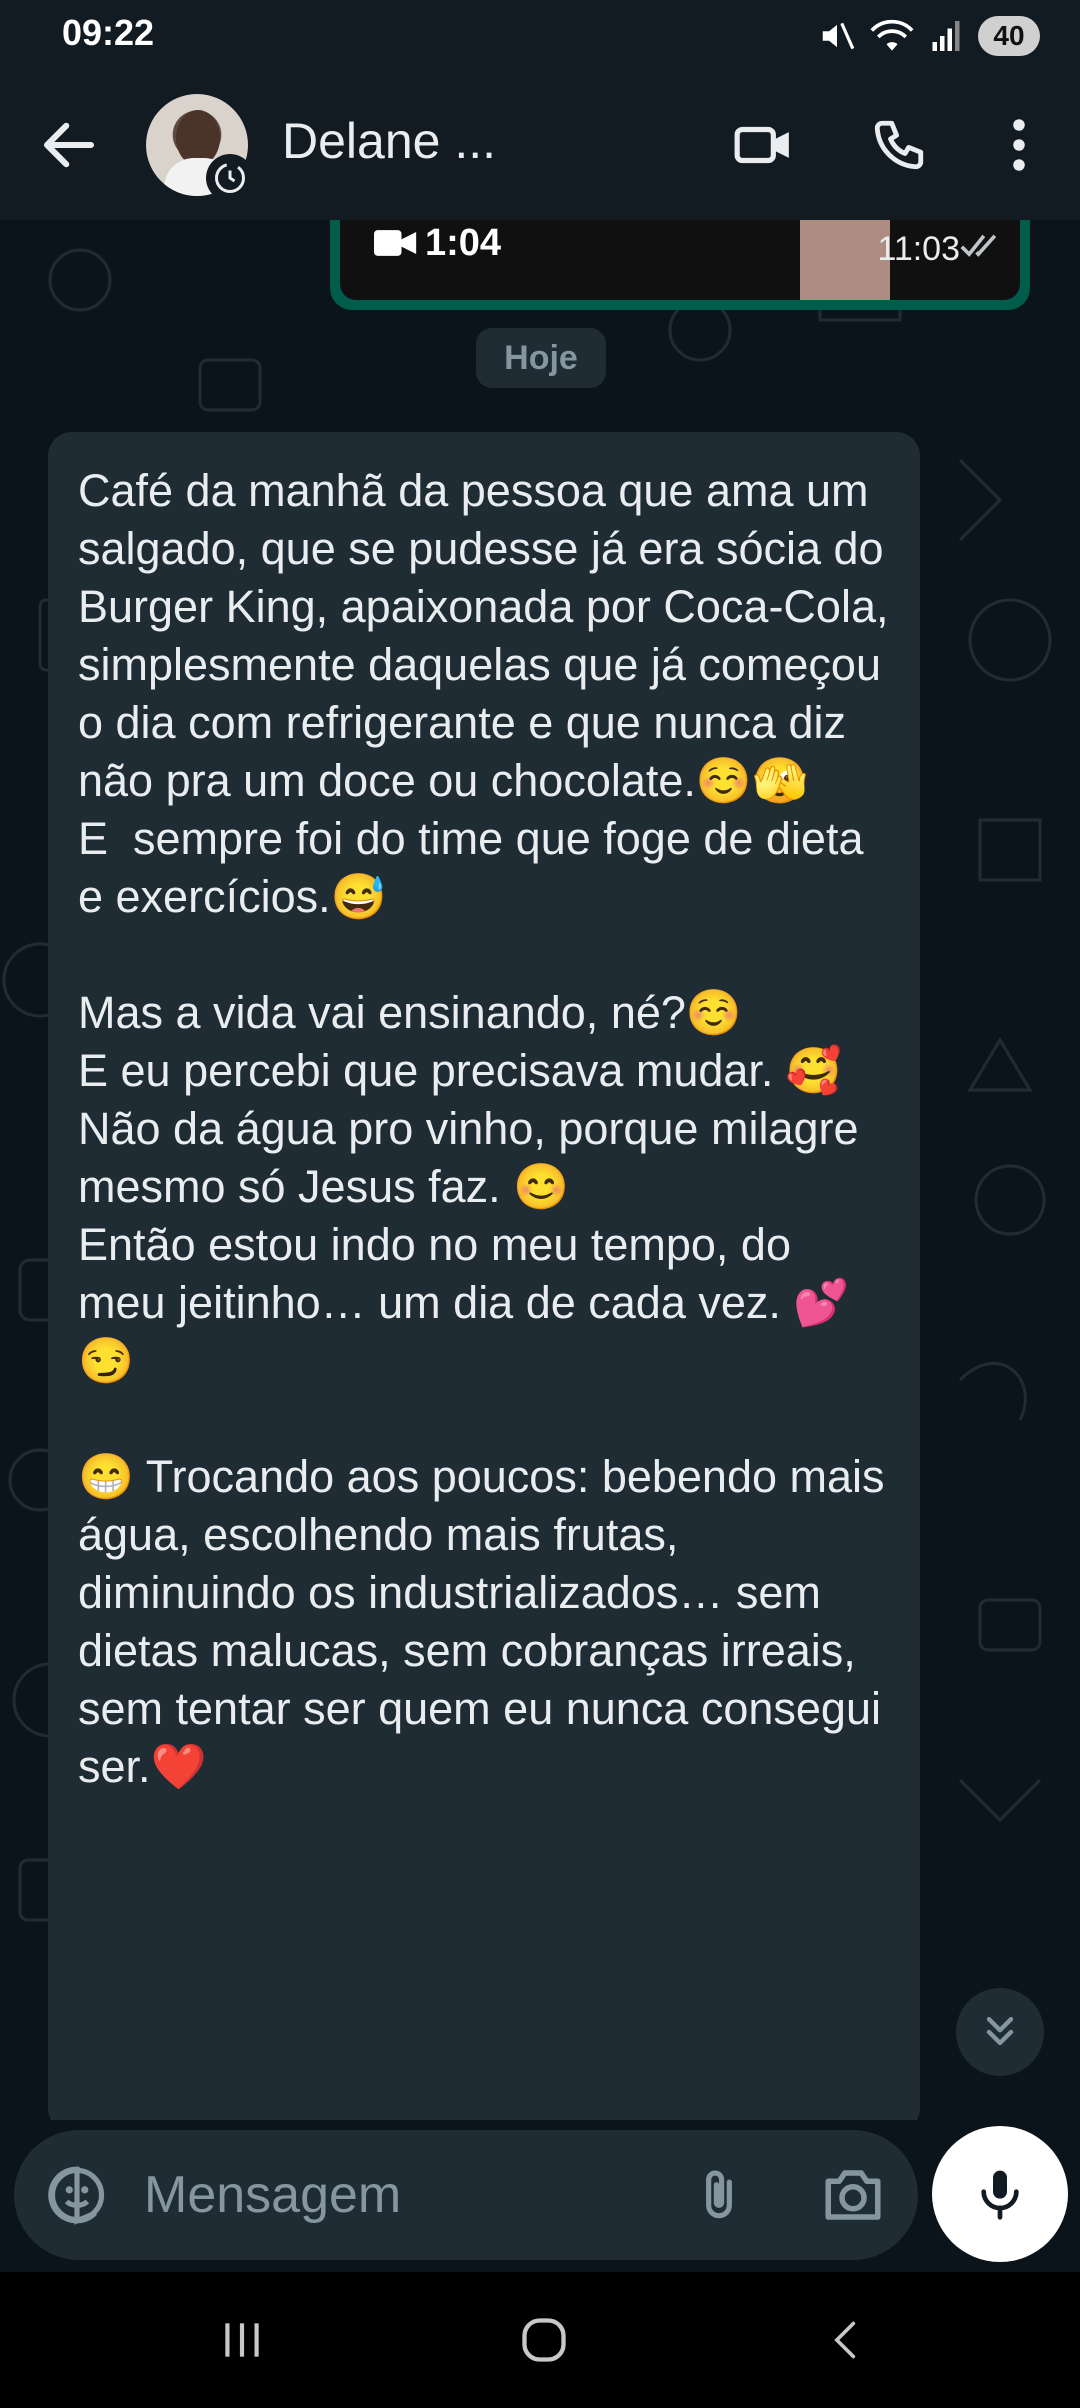 The width and height of the screenshot is (1080, 2408). Describe the element at coordinates (892, 35) in the screenshot. I see `wifi-icon` at that location.